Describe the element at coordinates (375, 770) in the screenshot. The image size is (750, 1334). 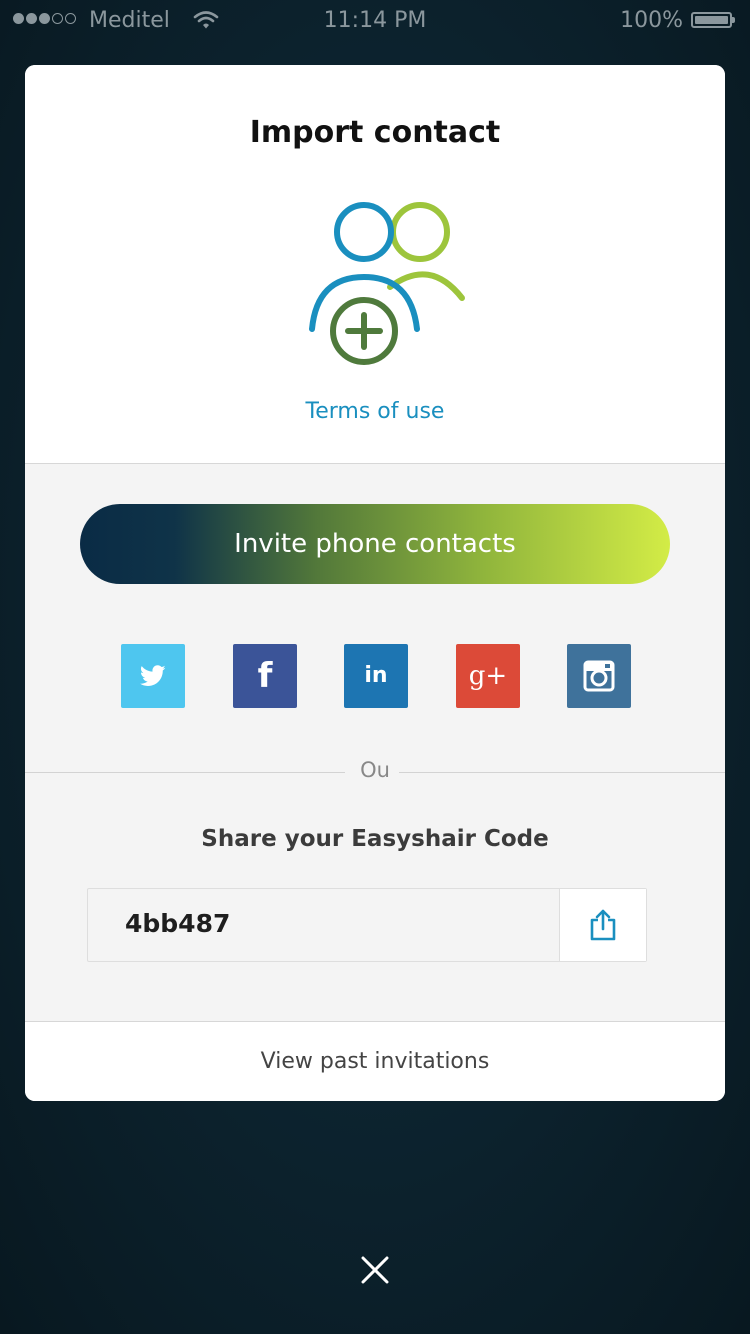
I see `divider-text: Ou` at that location.